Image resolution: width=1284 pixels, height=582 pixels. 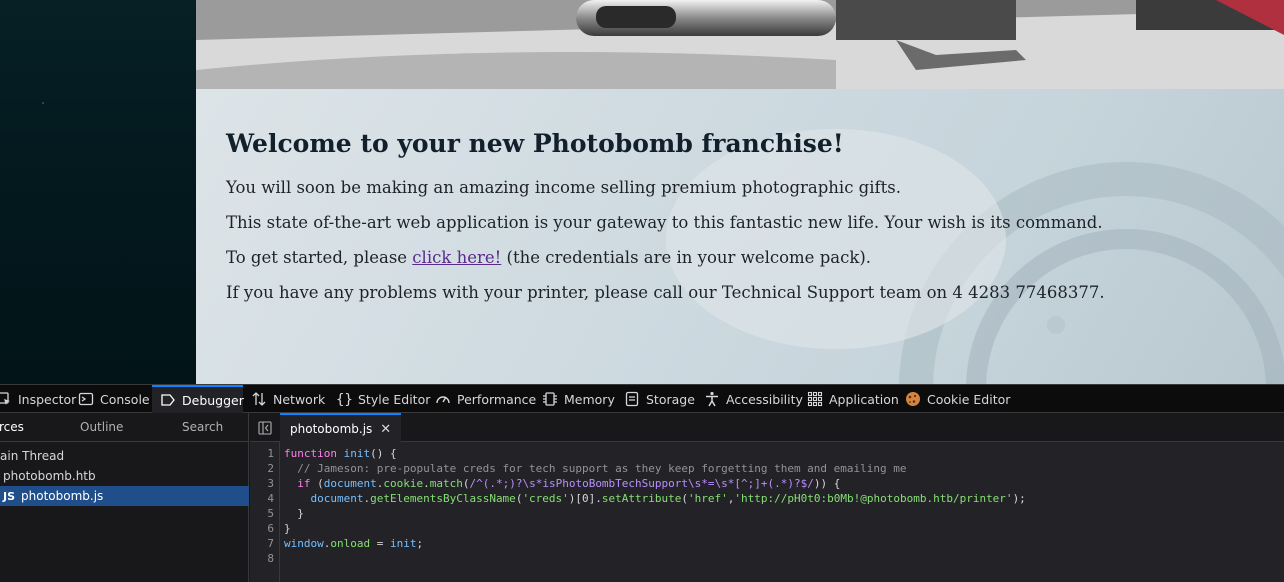 I want to click on line-number: 1, so click(x=270, y=453).